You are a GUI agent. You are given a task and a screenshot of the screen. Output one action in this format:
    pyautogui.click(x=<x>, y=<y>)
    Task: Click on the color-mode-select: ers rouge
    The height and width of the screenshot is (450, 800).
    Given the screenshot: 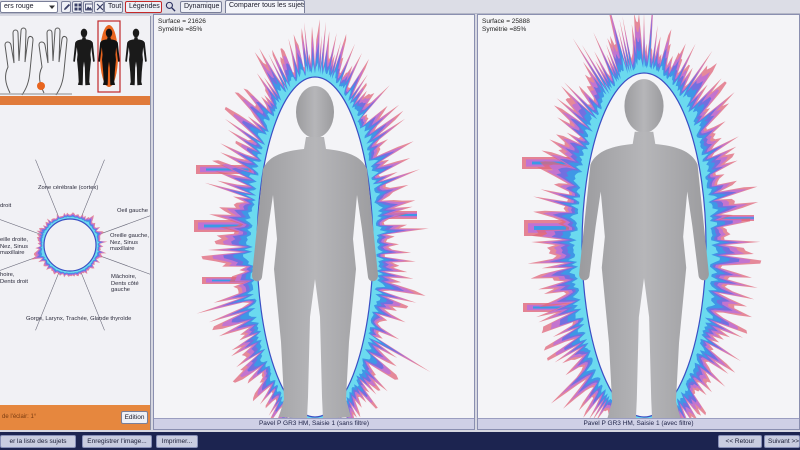 What is the action you would take?
    pyautogui.click(x=29, y=7)
    